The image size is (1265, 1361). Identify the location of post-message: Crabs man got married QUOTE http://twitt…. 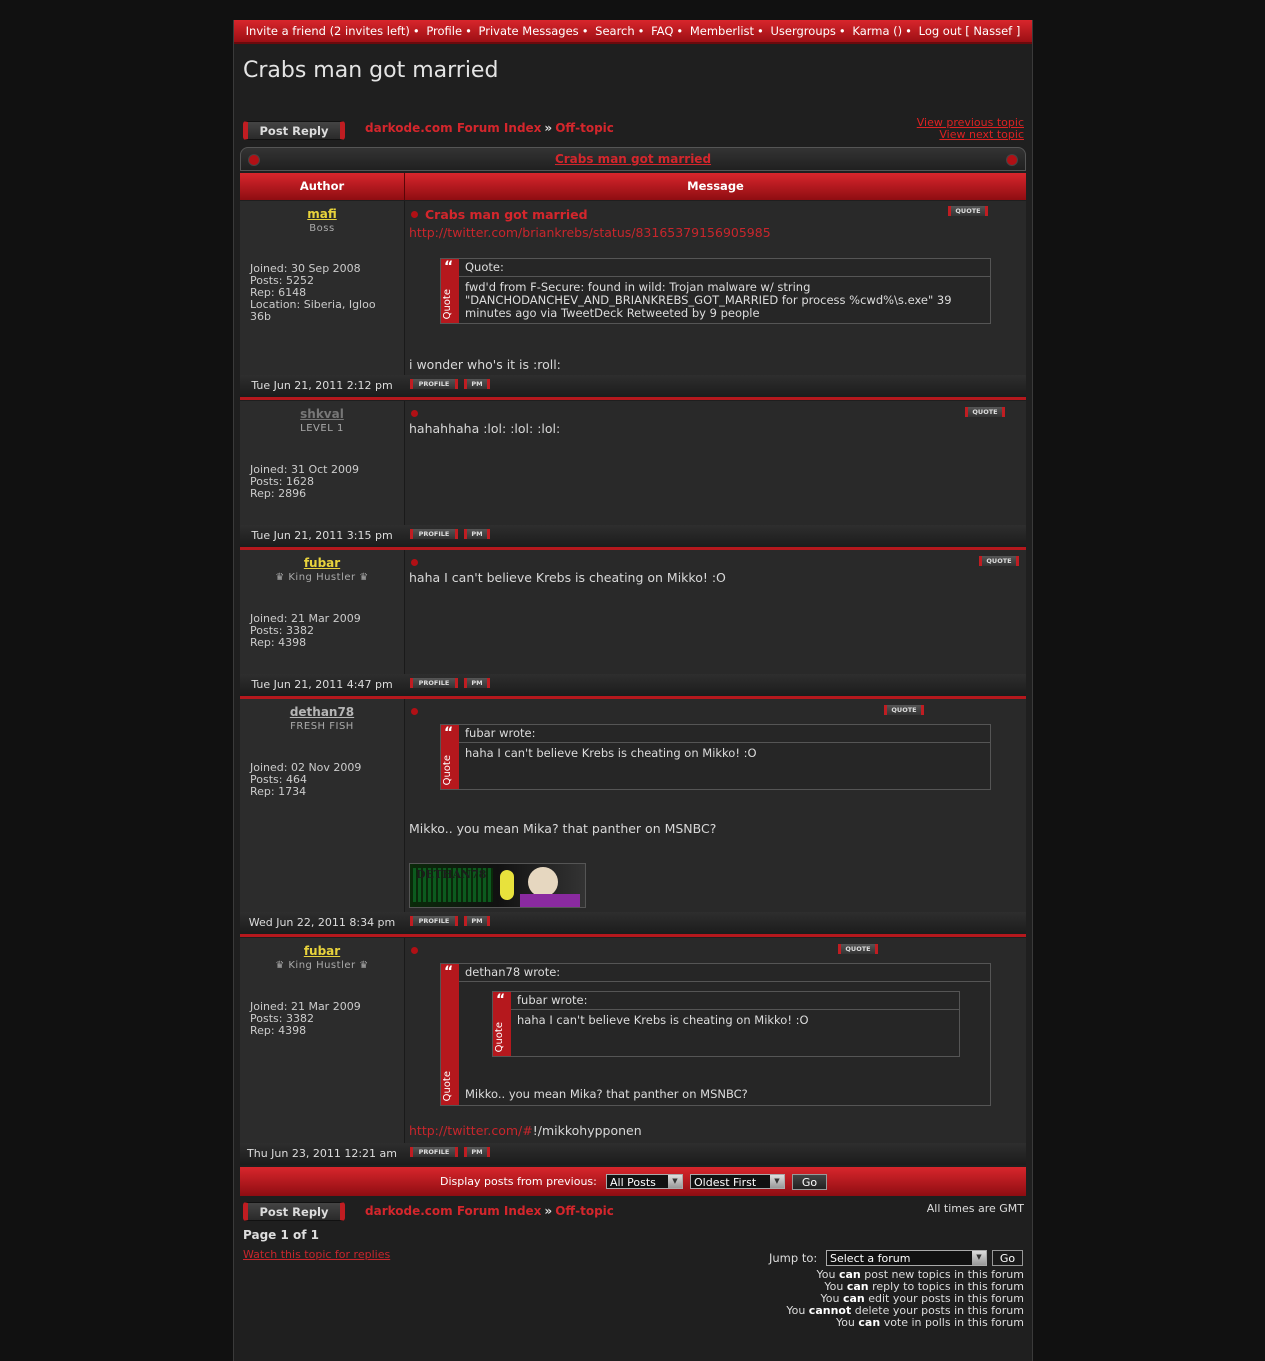
(715, 288).